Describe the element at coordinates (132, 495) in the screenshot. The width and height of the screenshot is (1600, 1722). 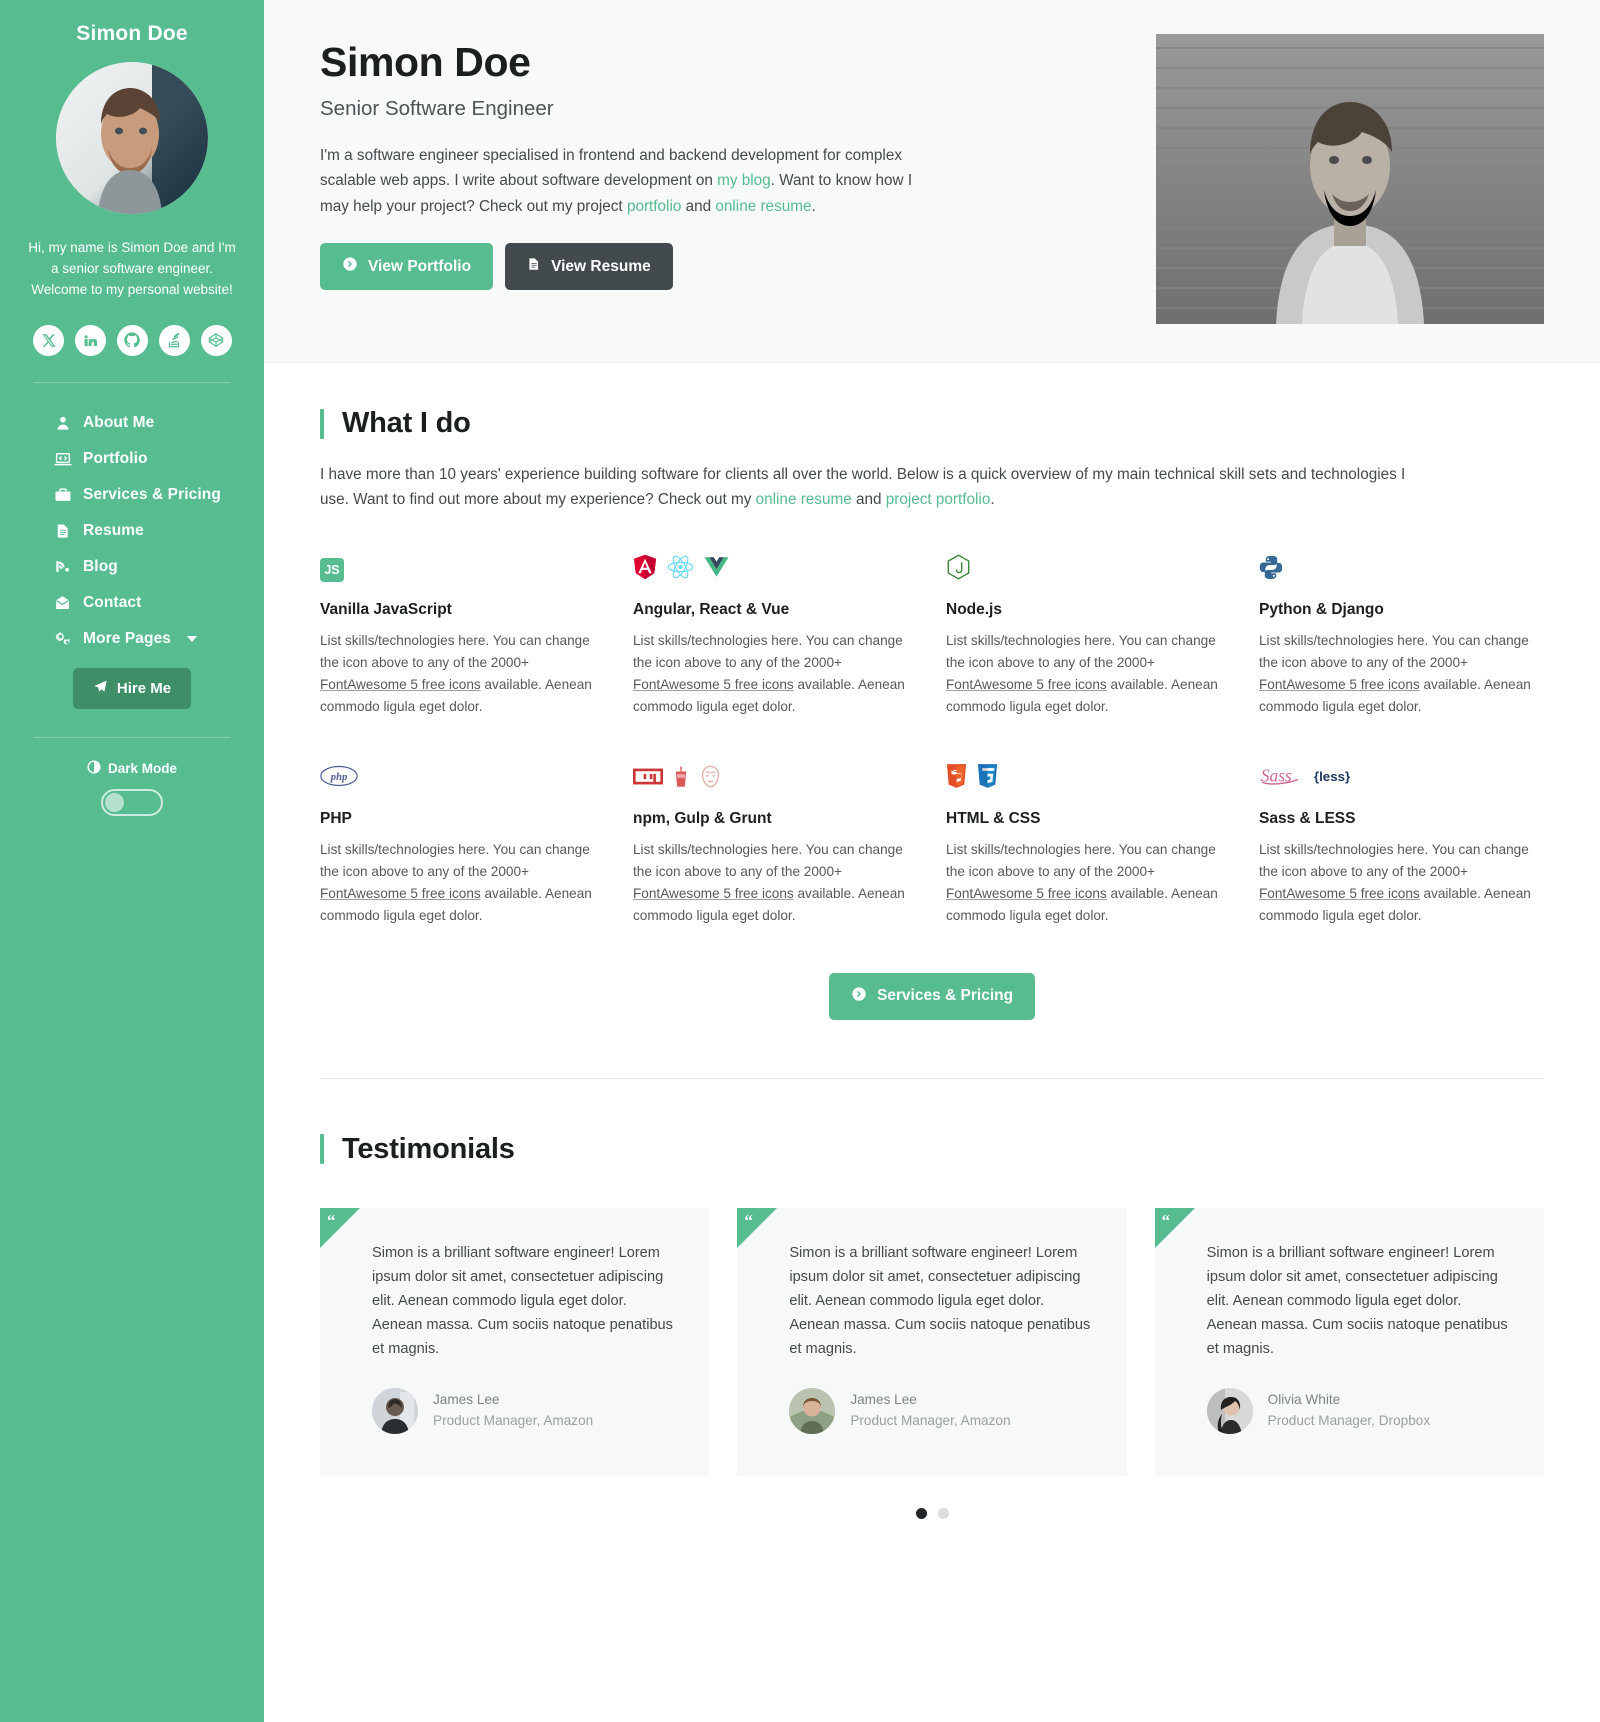
I see `sidebar-item-services-pricing: Services & Pricing` at that location.